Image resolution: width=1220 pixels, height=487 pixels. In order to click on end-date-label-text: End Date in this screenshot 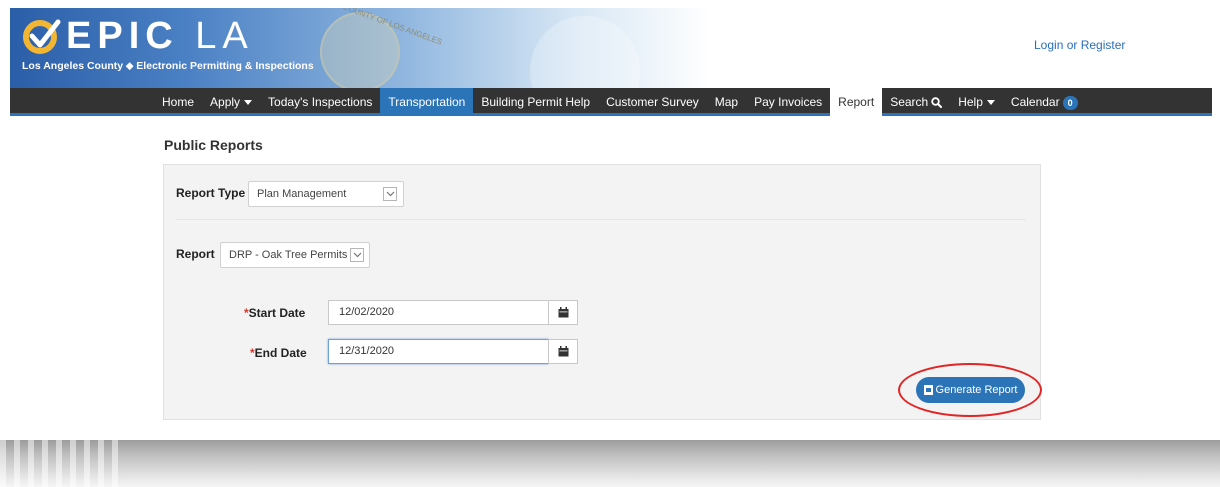, I will do `click(280, 353)`.